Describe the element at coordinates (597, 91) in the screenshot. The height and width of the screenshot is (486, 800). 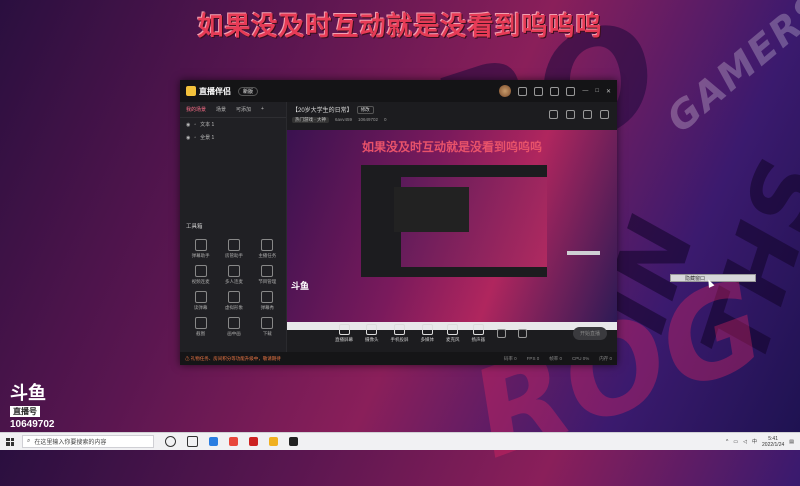
I see `maximize-icon: □` at that location.